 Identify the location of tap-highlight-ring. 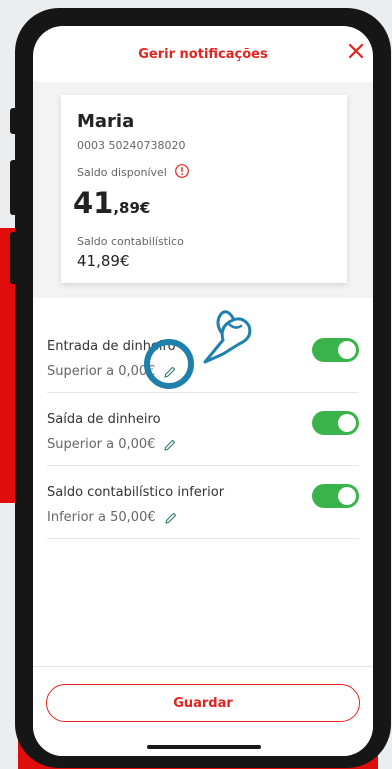
(169, 364).